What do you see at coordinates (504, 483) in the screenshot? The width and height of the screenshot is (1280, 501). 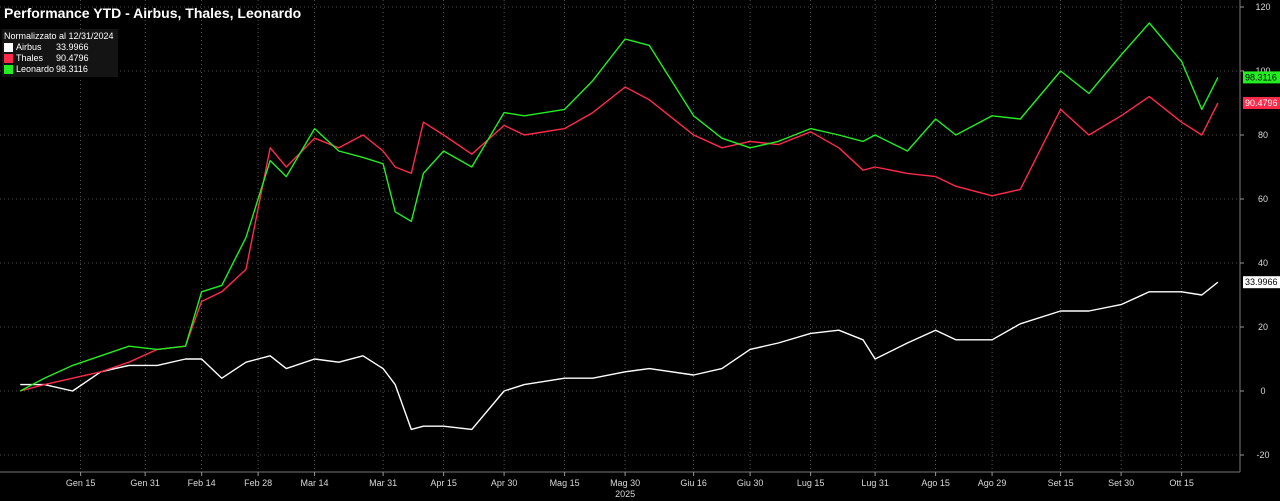 I see `x-tick-label: Apr 30` at bounding box center [504, 483].